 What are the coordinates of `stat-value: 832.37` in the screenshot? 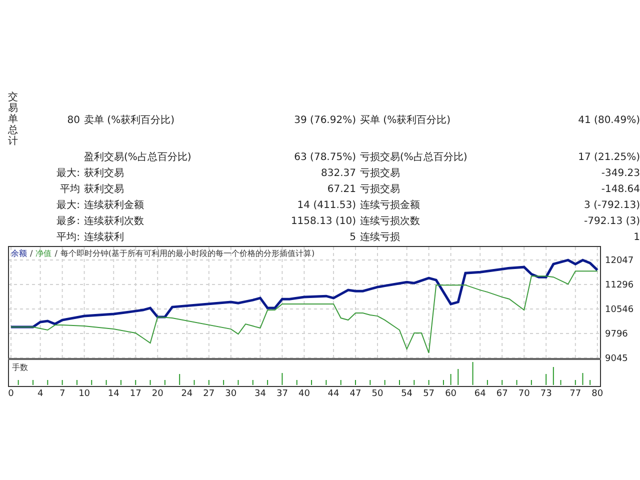 It's located at (338, 173).